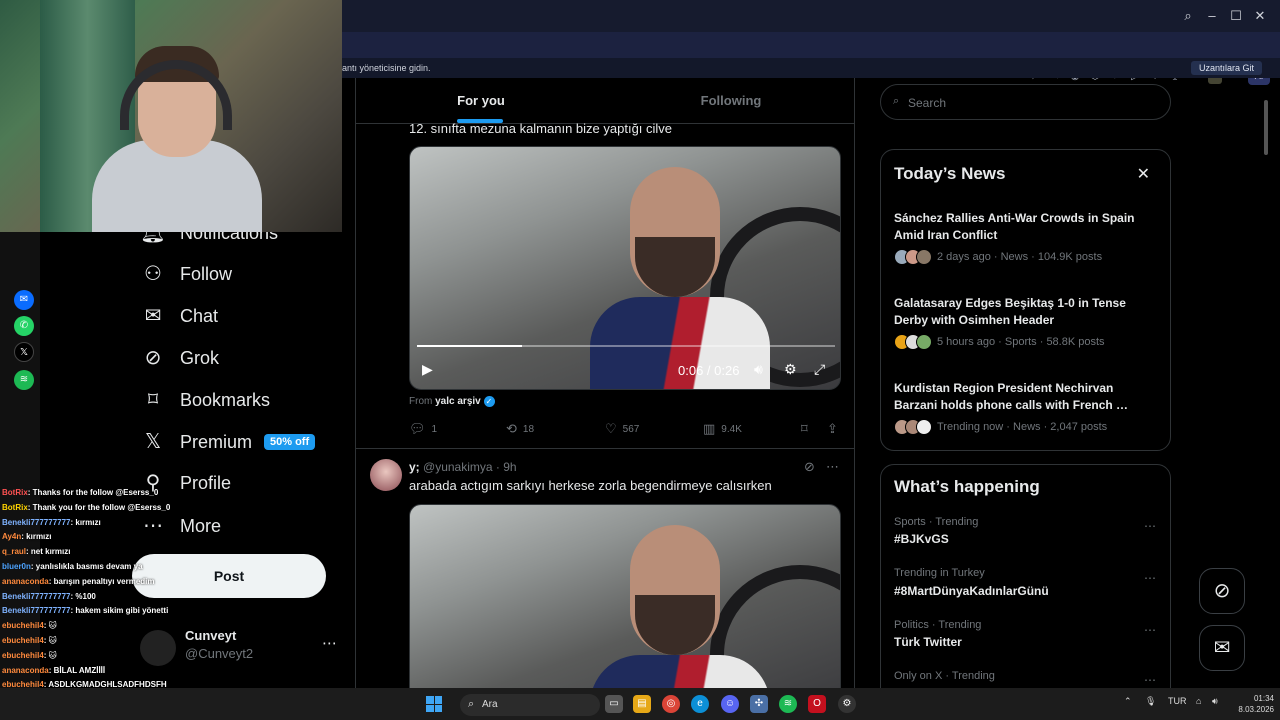 Image resolution: width=1280 pixels, height=720 pixels. What do you see at coordinates (24, 352) in the screenshot?
I see `x-app-icon: 𝕏` at bounding box center [24, 352].